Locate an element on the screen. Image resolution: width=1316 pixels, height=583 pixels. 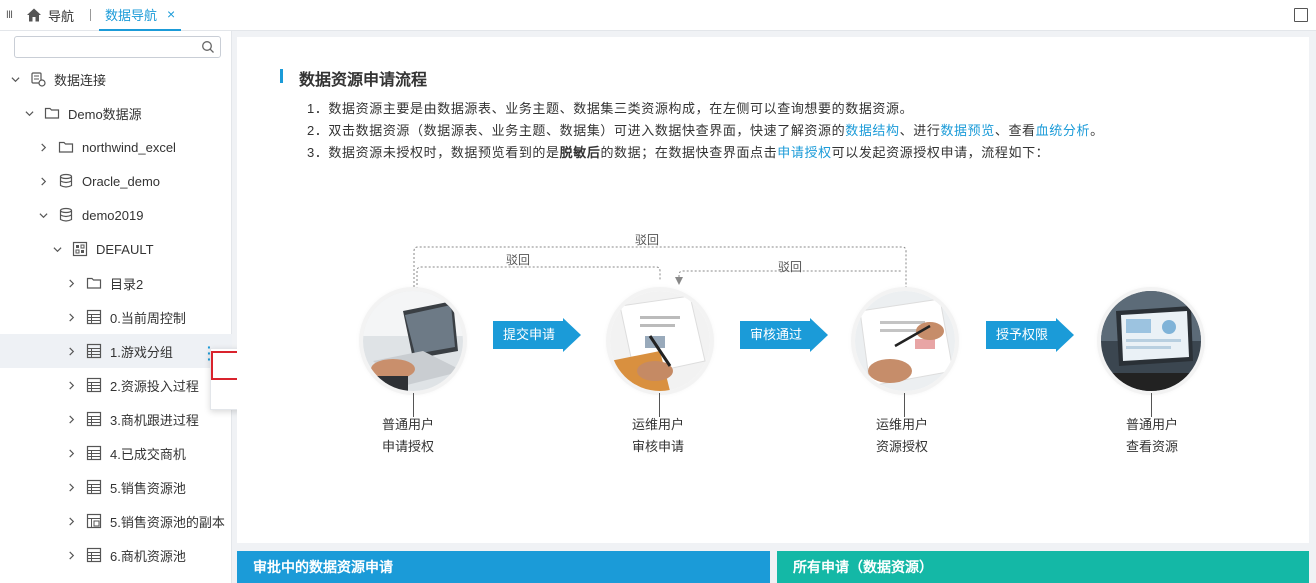
line-text: 。 is located at coordinates (1097, 130).